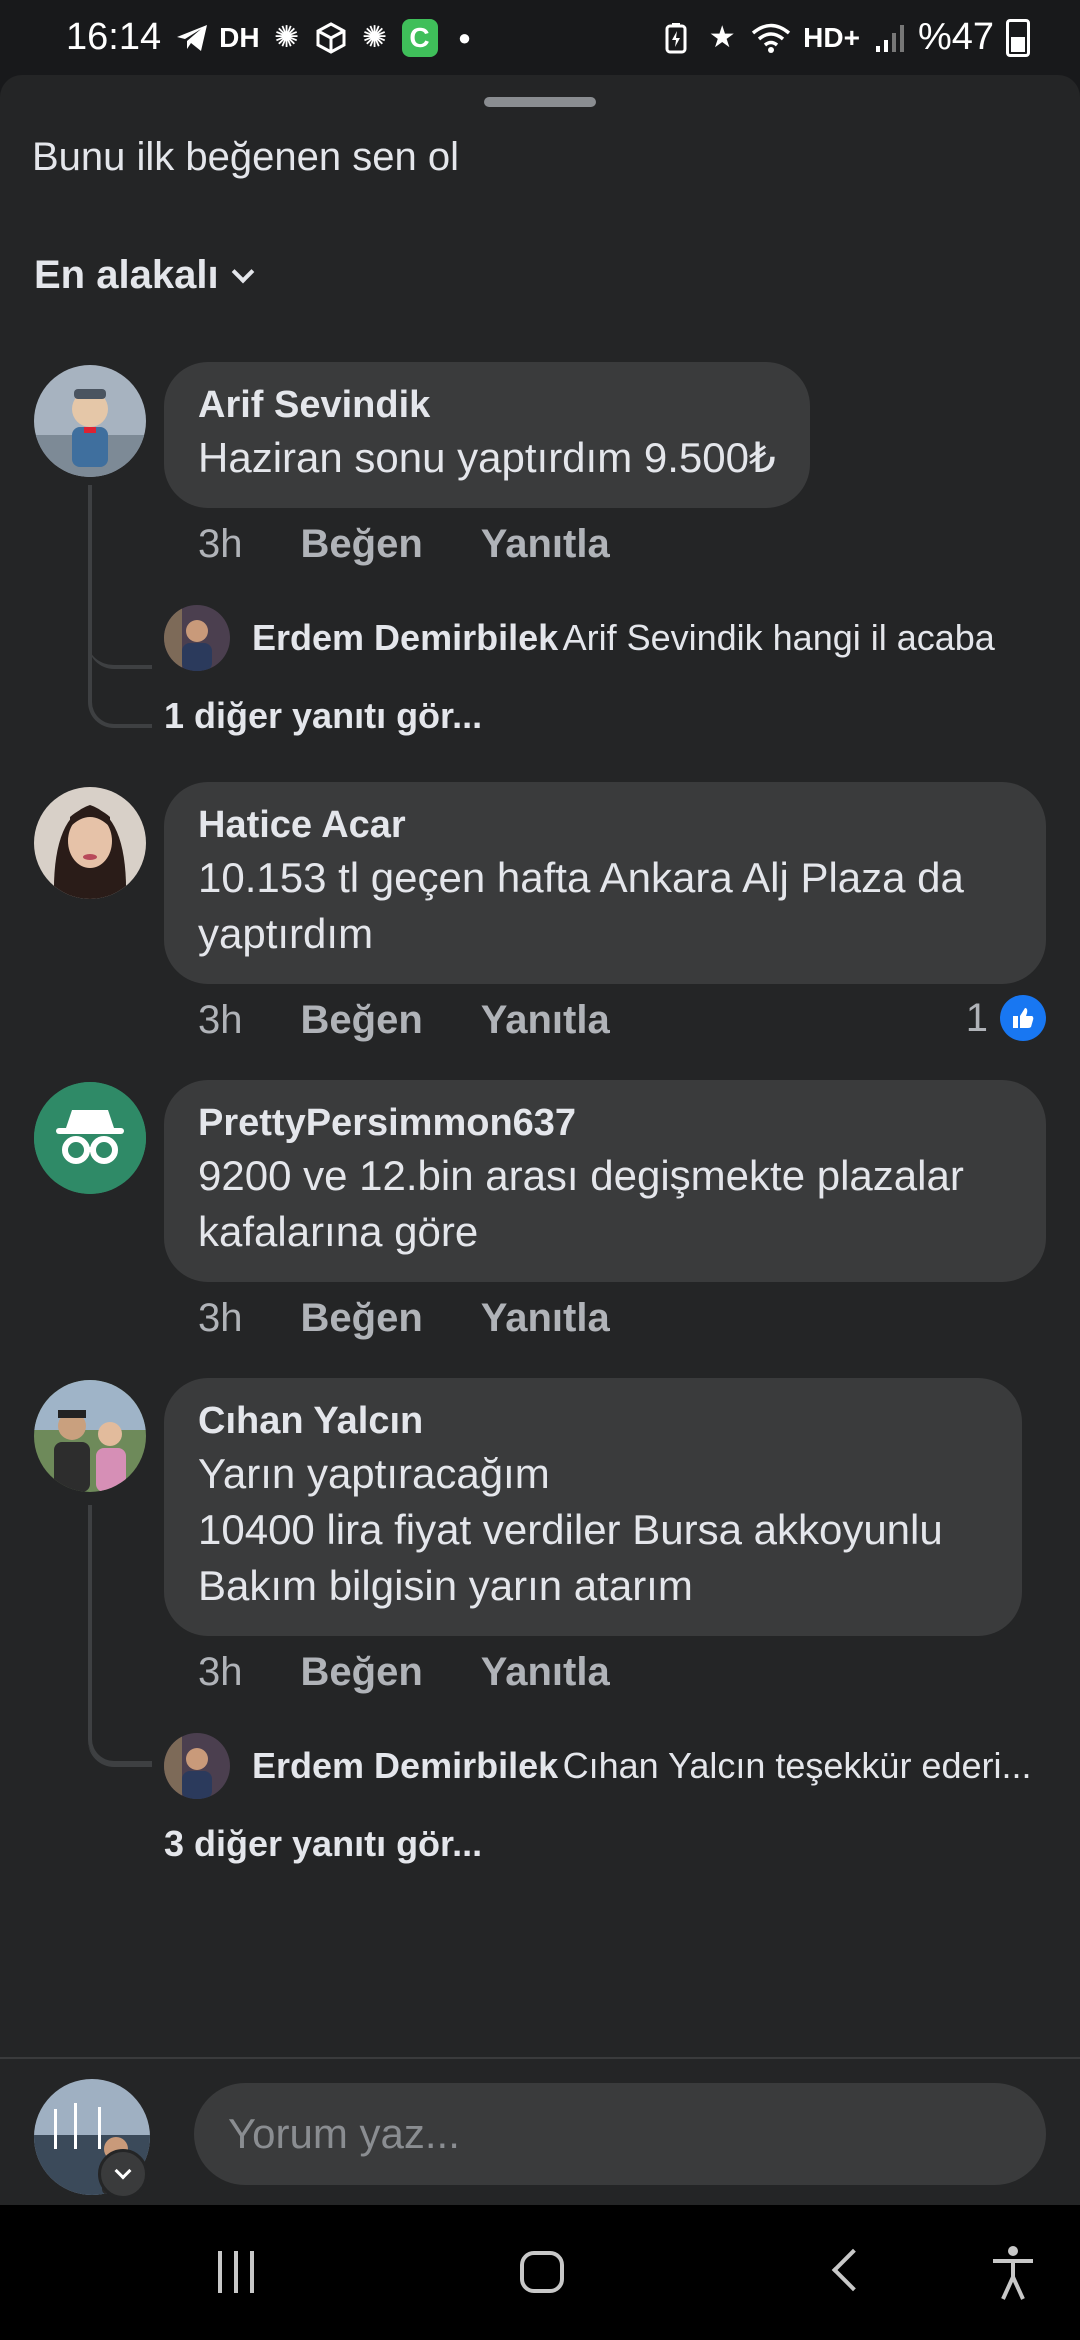 This screenshot has height=2340, width=1080. What do you see at coordinates (593, 1421) in the screenshot?
I see `comment-author: Cıhan Yalcın` at bounding box center [593, 1421].